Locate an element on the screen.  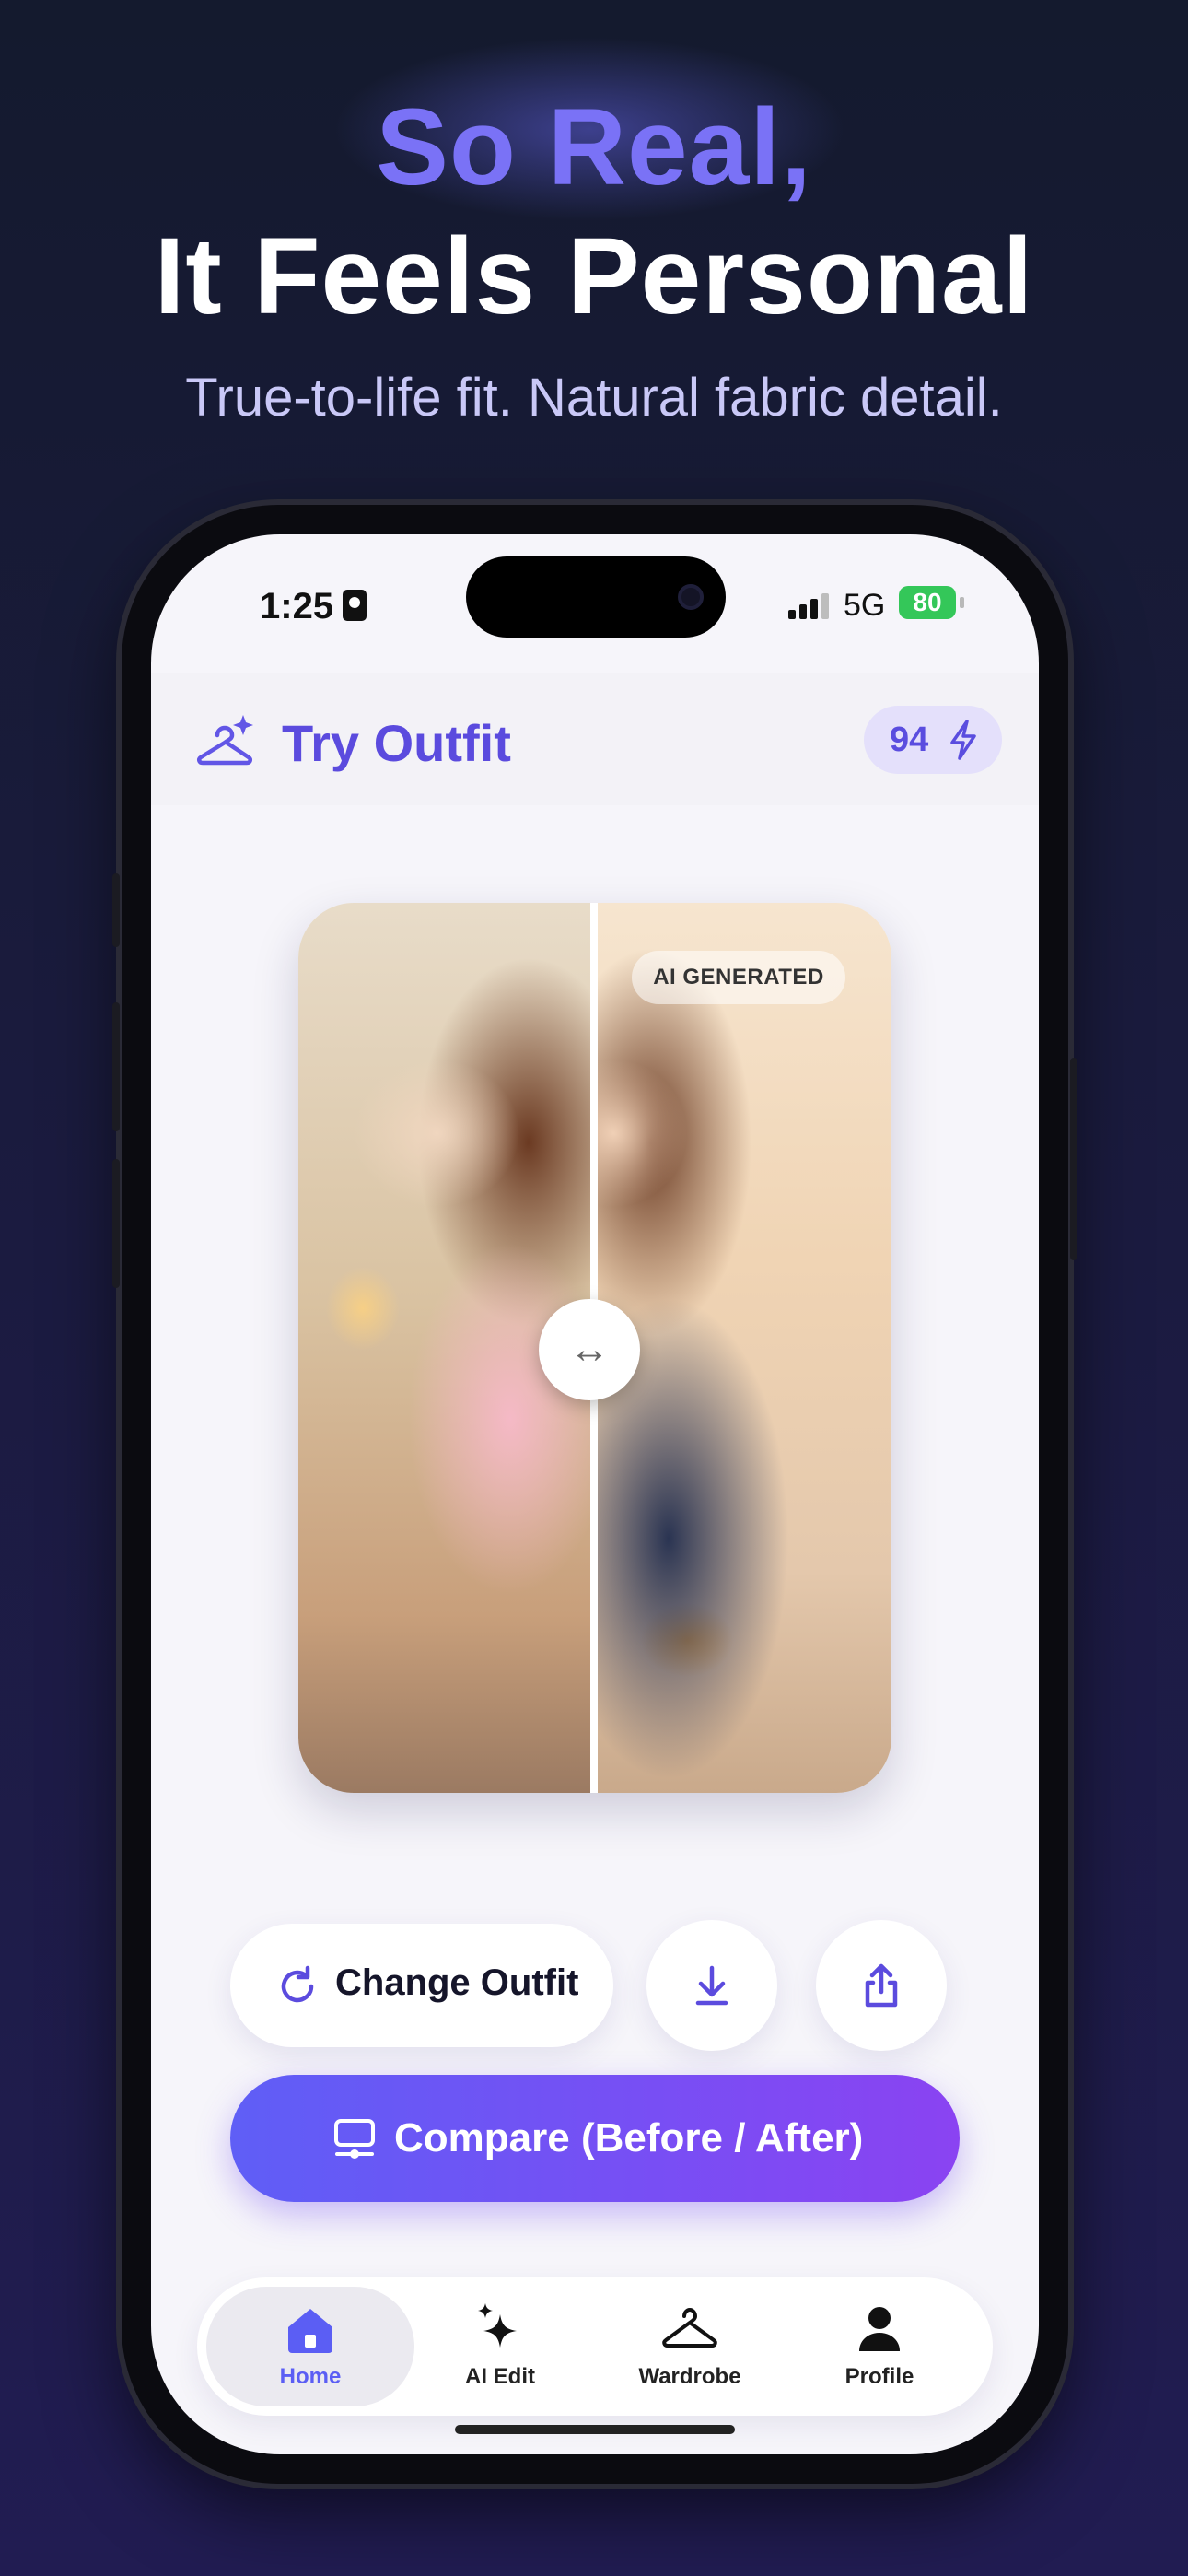
camera-icon is located at coordinates (691, 597).